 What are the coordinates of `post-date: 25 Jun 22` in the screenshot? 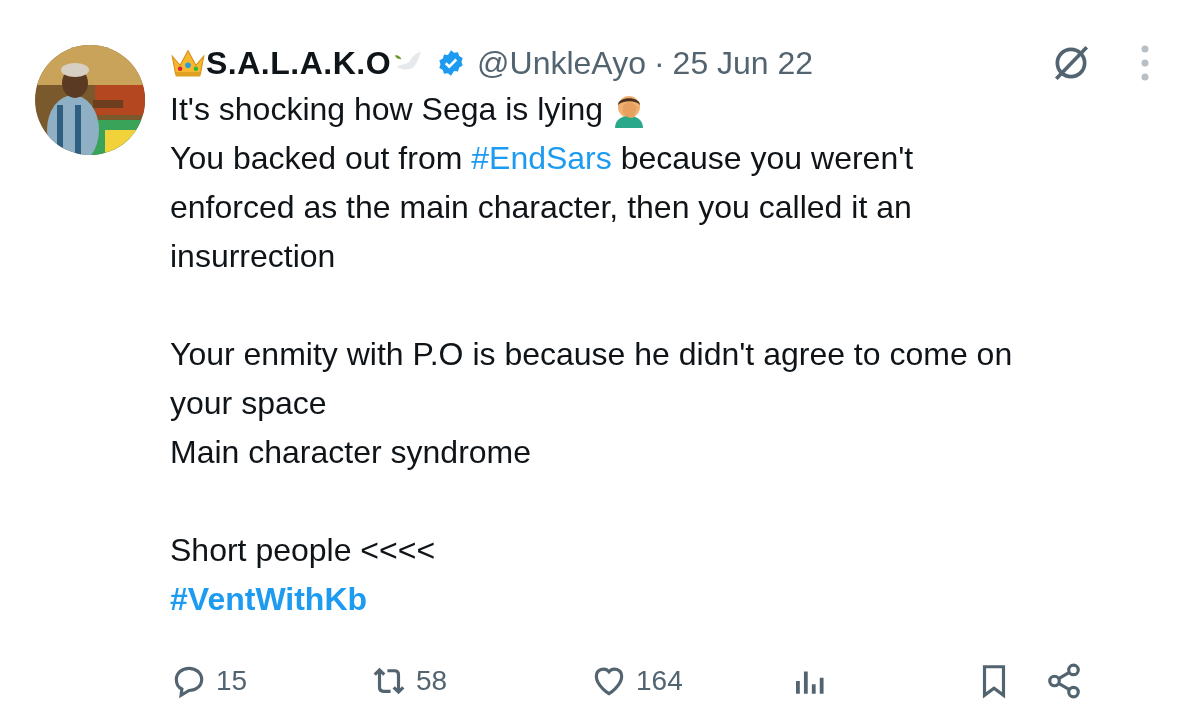 It's located at (743, 63).